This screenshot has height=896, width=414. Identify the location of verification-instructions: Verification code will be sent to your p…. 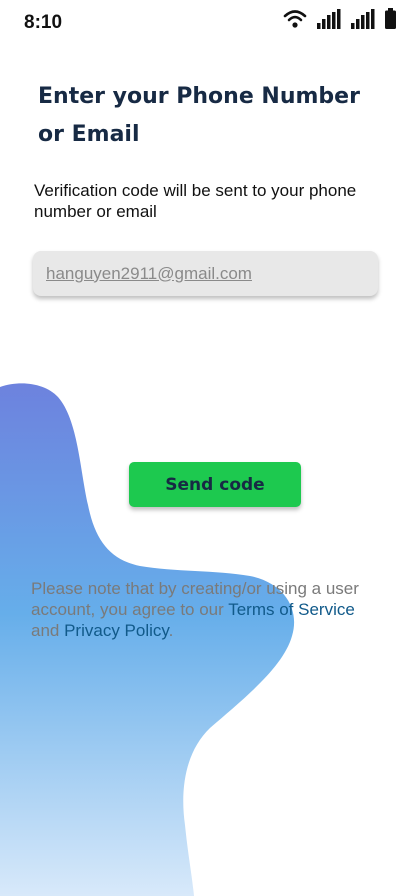
(195, 201).